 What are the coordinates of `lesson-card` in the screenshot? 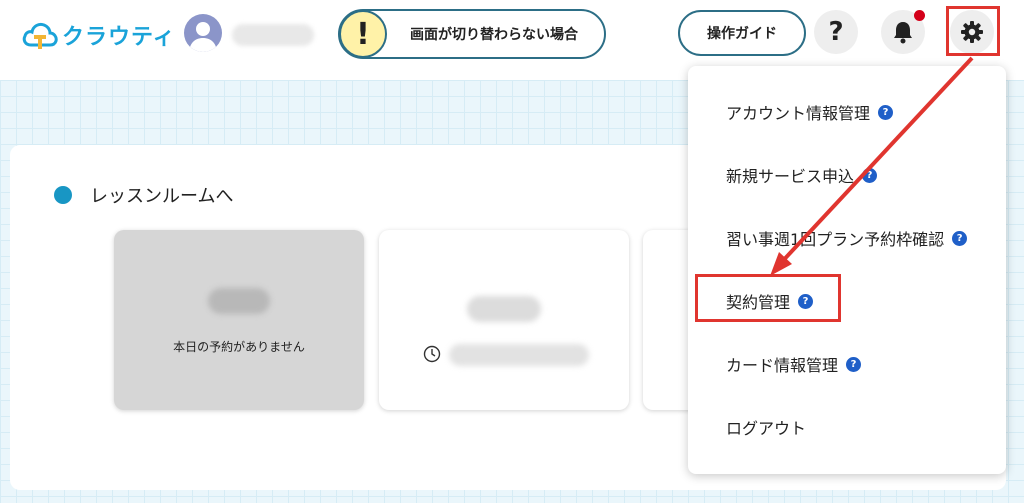 It's located at (504, 320).